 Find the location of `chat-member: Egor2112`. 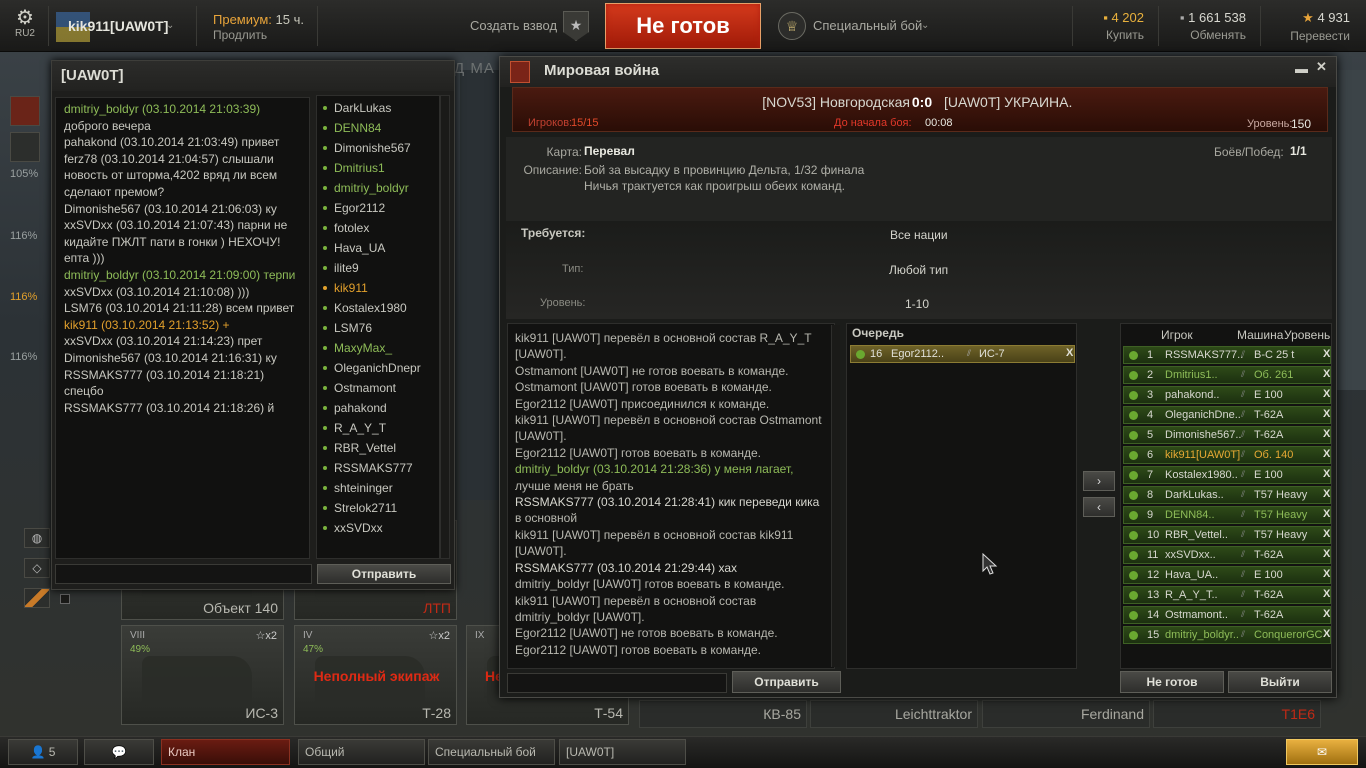

chat-member: Egor2112 is located at coordinates (378, 208).